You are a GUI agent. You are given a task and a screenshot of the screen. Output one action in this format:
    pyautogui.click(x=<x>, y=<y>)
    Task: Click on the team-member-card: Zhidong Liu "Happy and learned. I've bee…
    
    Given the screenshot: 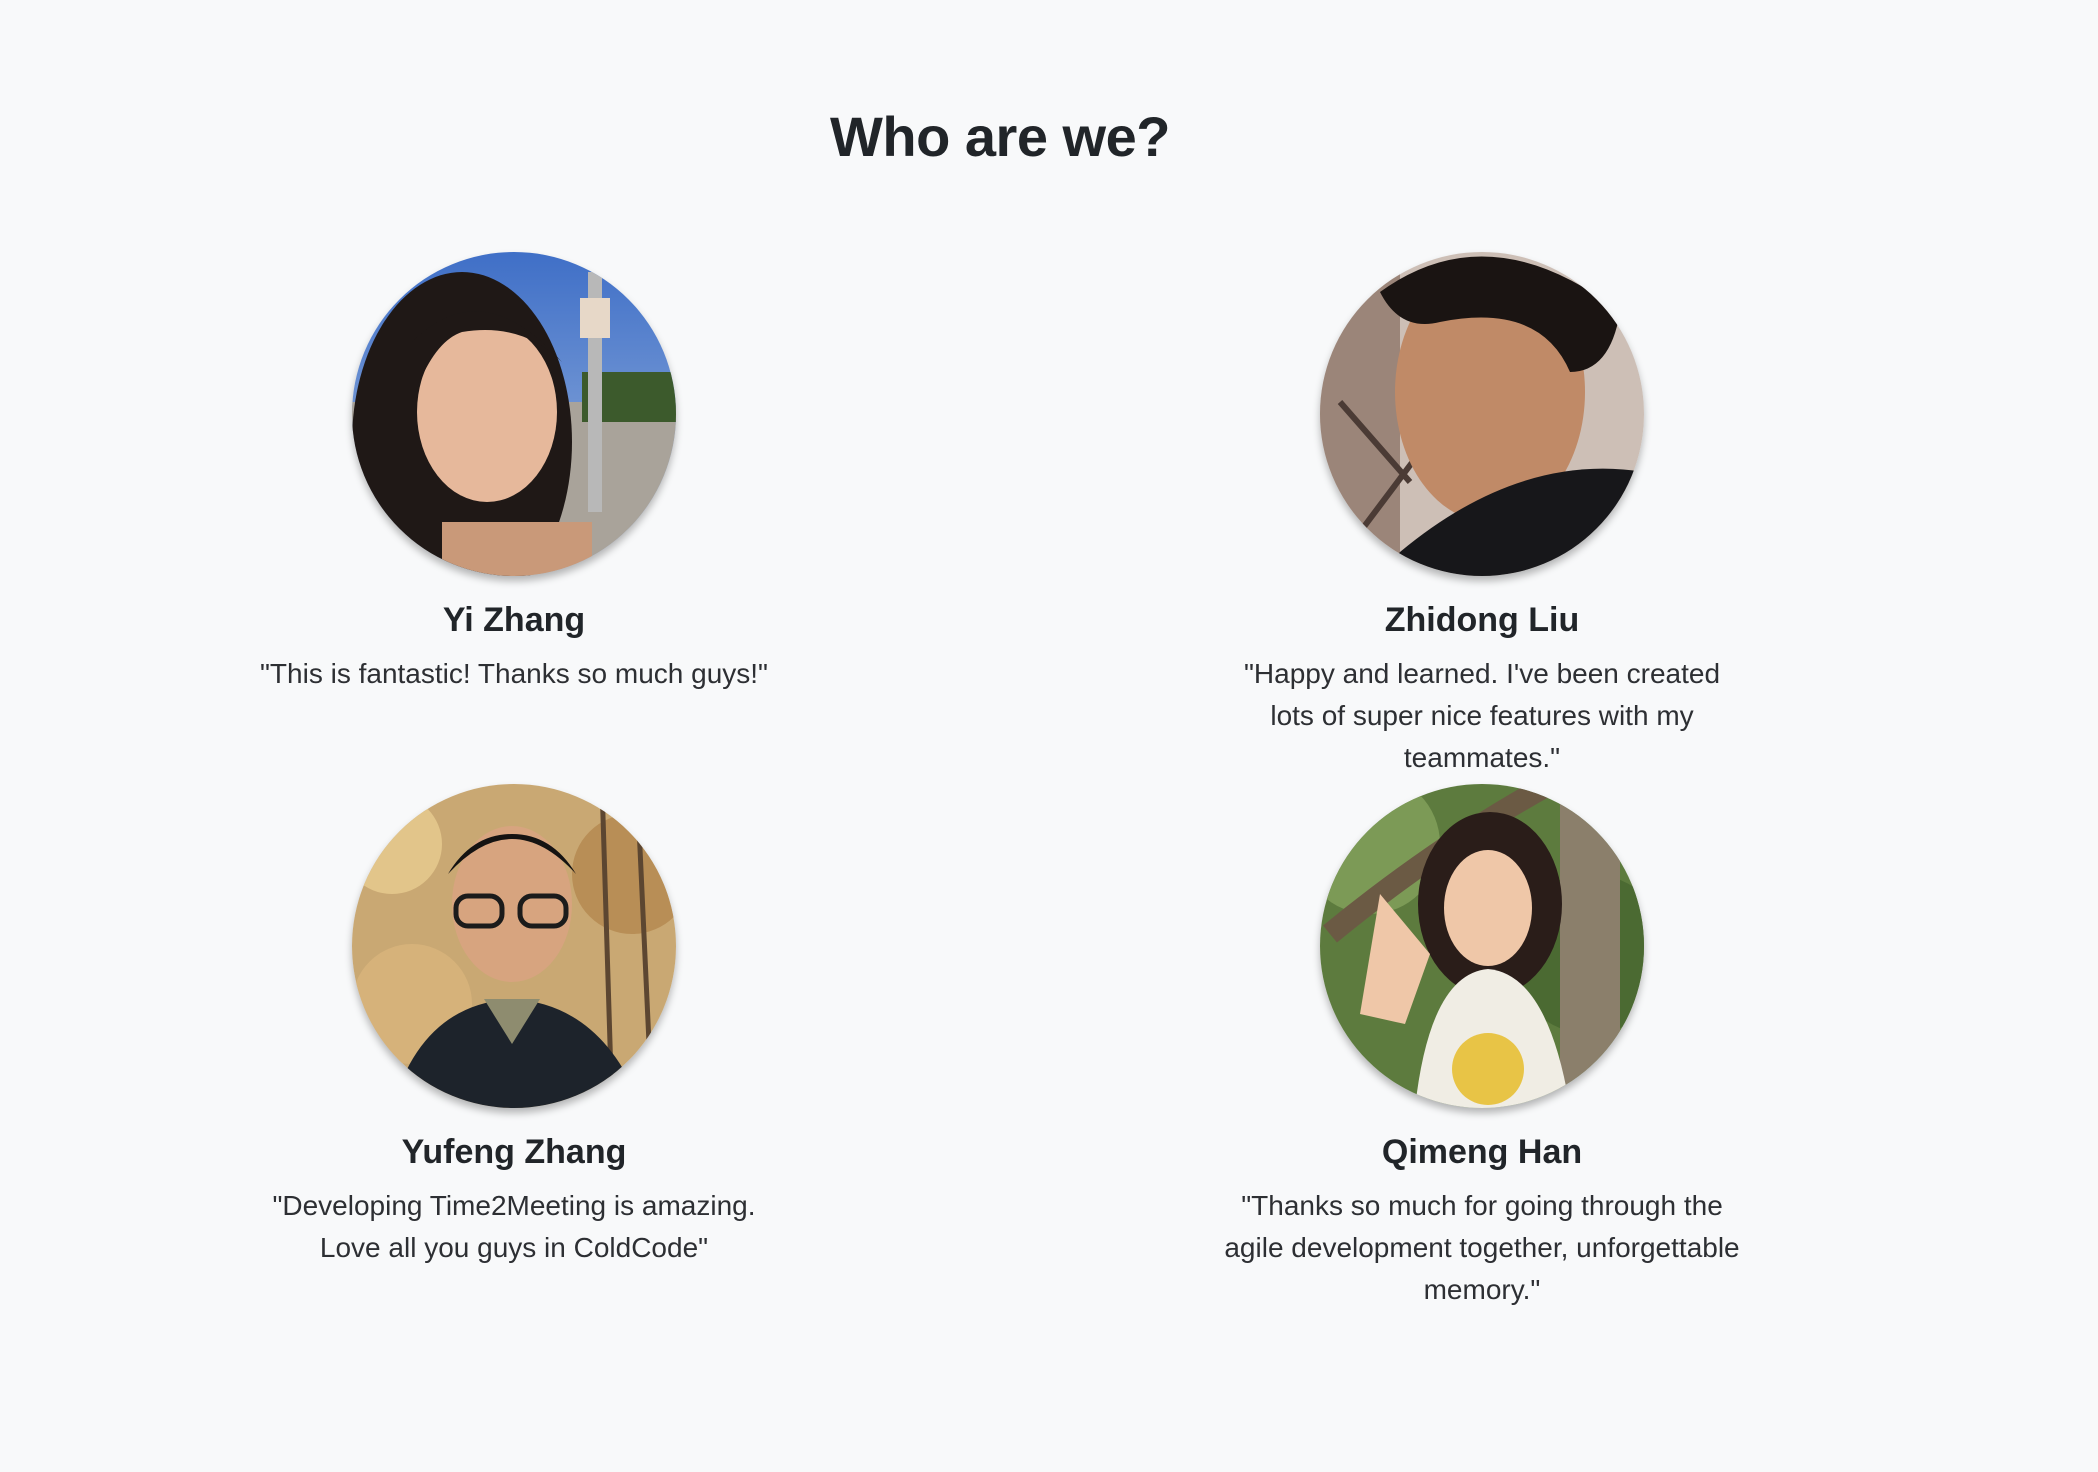 What is the action you would take?
    pyautogui.click(x=1482, y=515)
    